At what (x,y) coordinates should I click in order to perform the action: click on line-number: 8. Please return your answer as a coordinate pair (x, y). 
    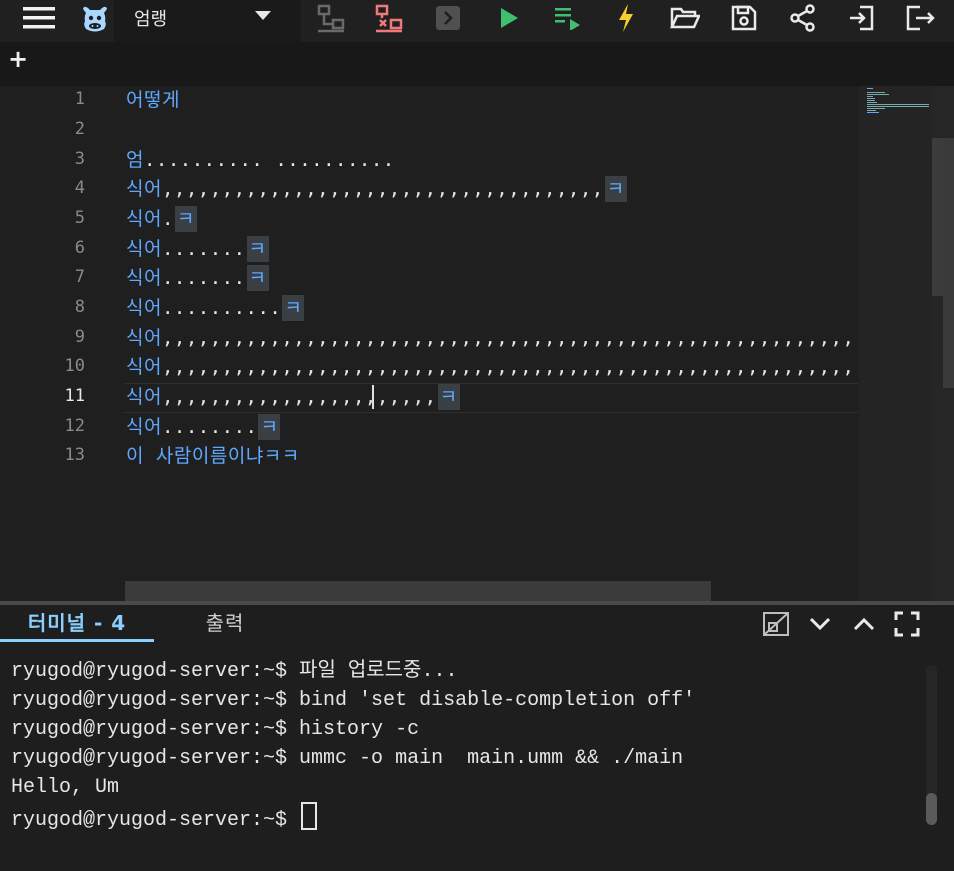
    Looking at the image, I should click on (79, 307).